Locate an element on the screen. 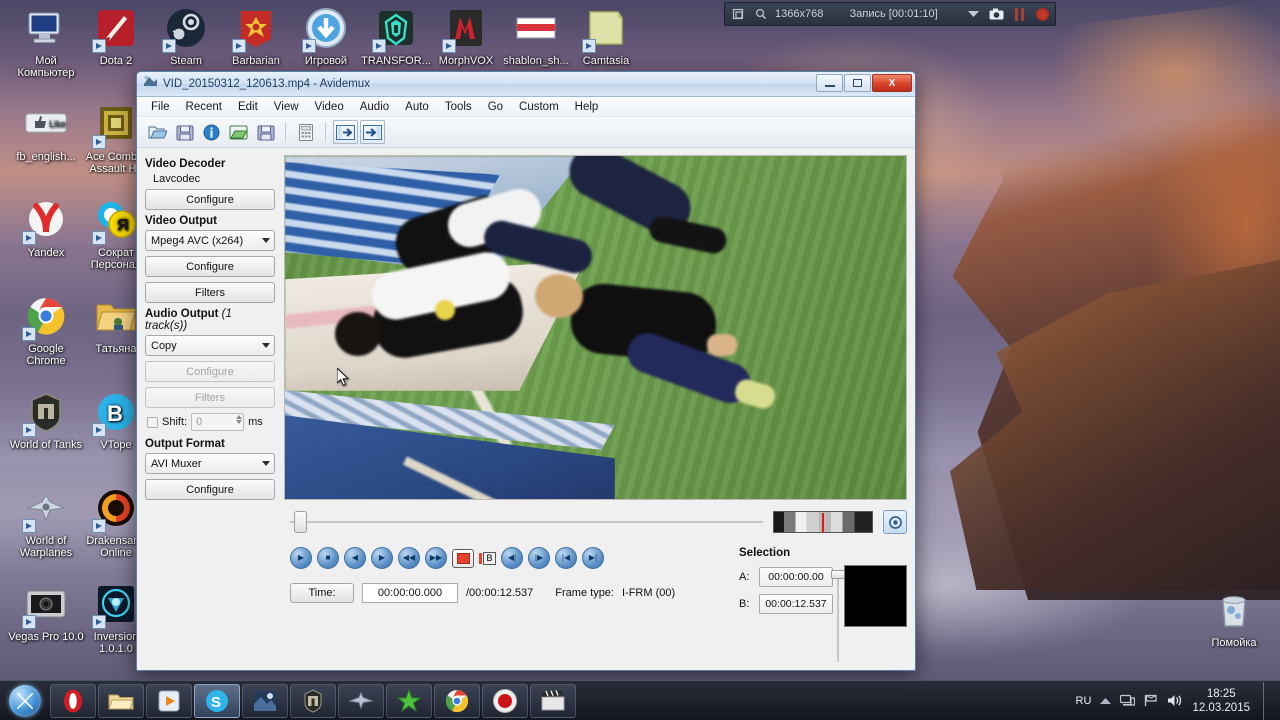  output-format-muxer-select: AVI Muxer is located at coordinates (210, 463).